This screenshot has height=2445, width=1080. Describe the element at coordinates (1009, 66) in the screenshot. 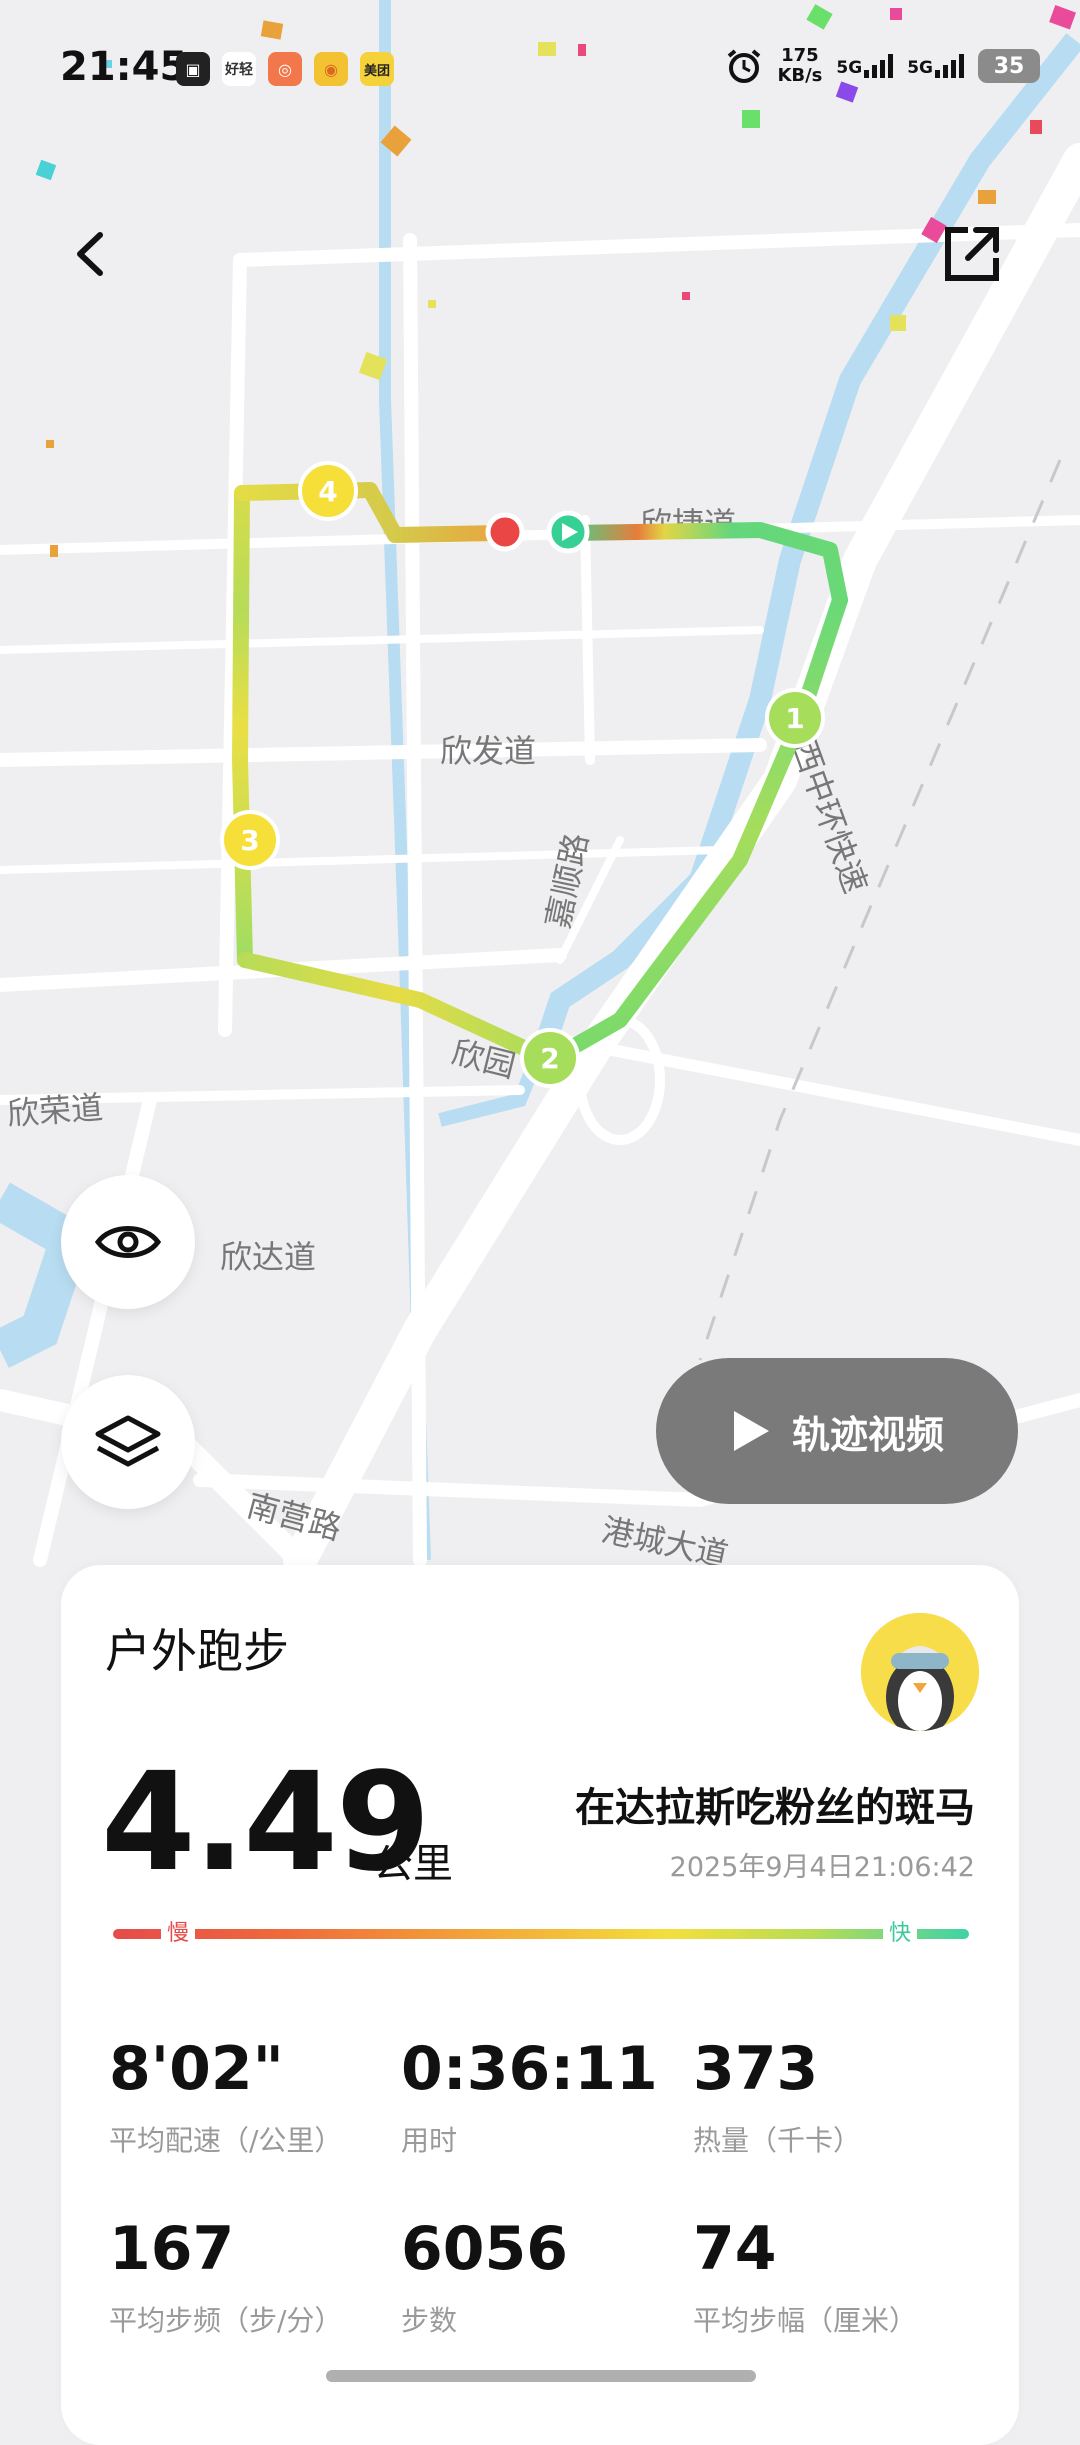

I see `battery-indicator: 35` at that location.